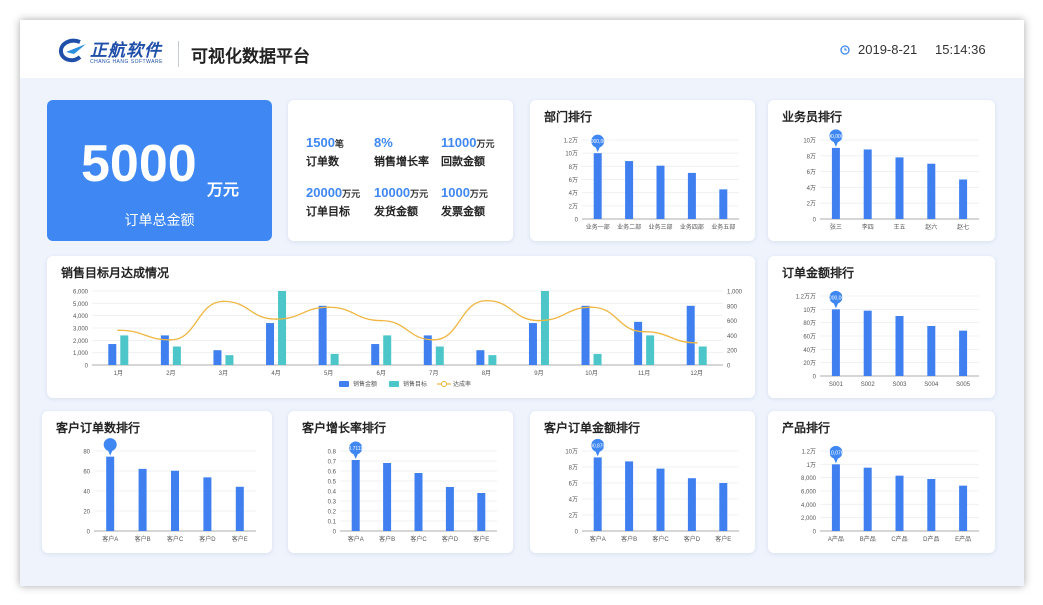 The width and height of the screenshot is (1043, 605). I want to click on y-tick-label: 1.2万, so click(809, 452).